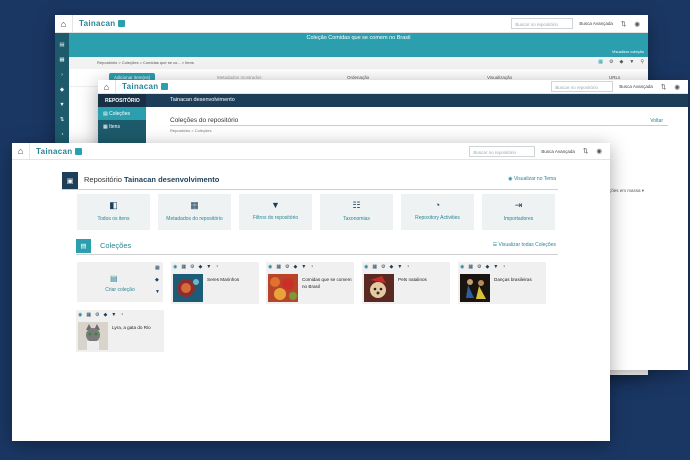  I want to click on collection-card: ◉ ▦ ⚙ ◆ ▼ ◔ Lyra, a gata do Rio, so click(120, 331).